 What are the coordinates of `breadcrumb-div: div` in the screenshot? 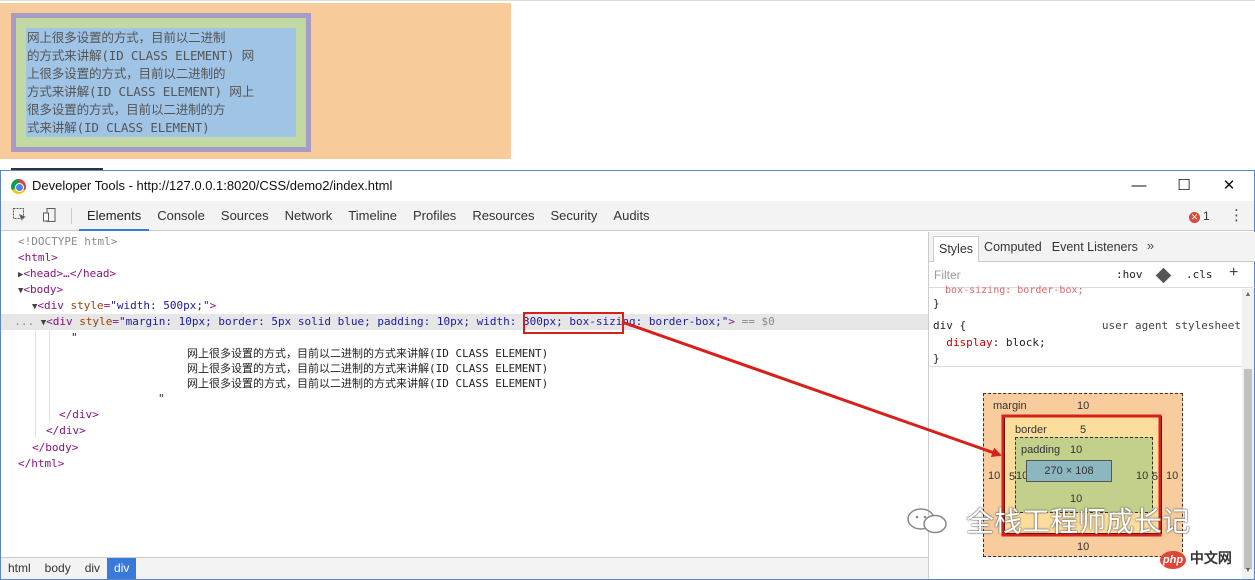 It's located at (92, 568).